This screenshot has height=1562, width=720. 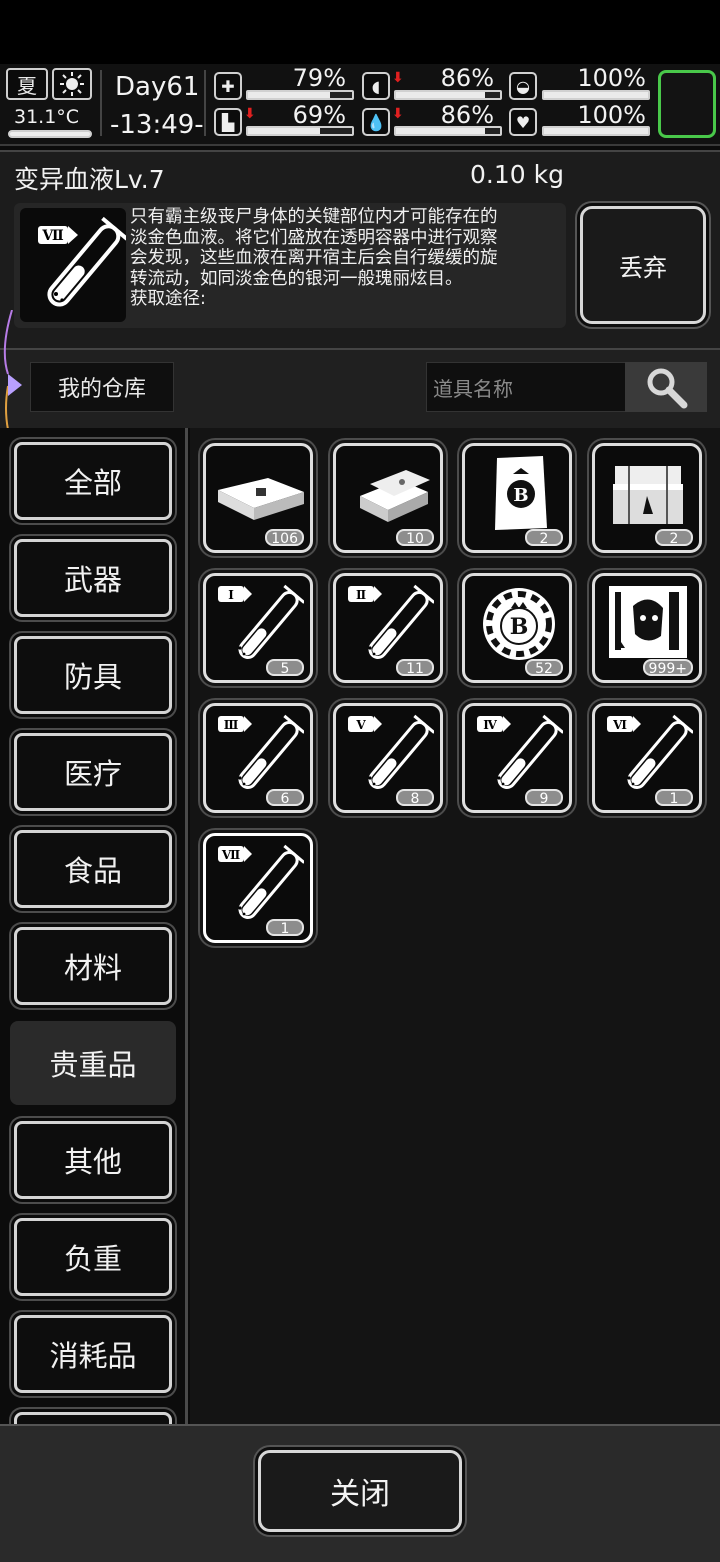 I want to click on warehouse-title: 我的仓库, so click(x=102, y=387).